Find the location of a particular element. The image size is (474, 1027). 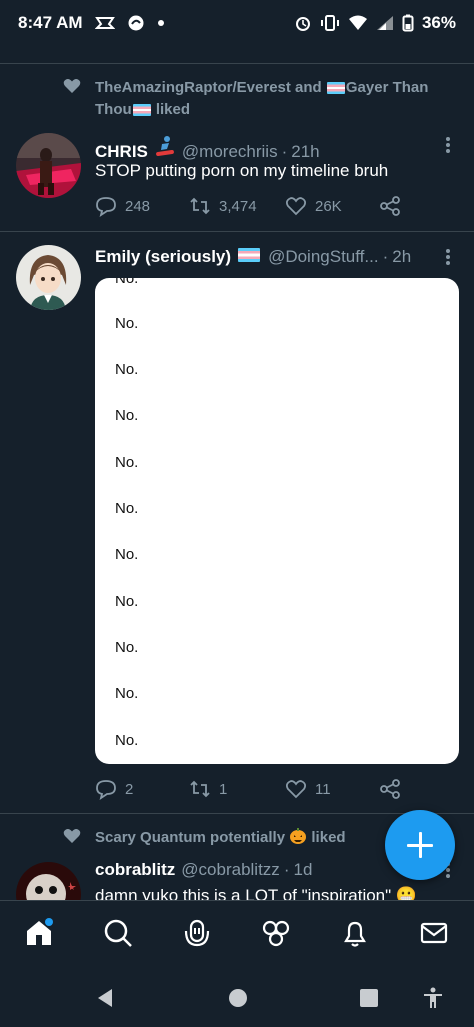

home-button-icon is located at coordinates (238, 998).